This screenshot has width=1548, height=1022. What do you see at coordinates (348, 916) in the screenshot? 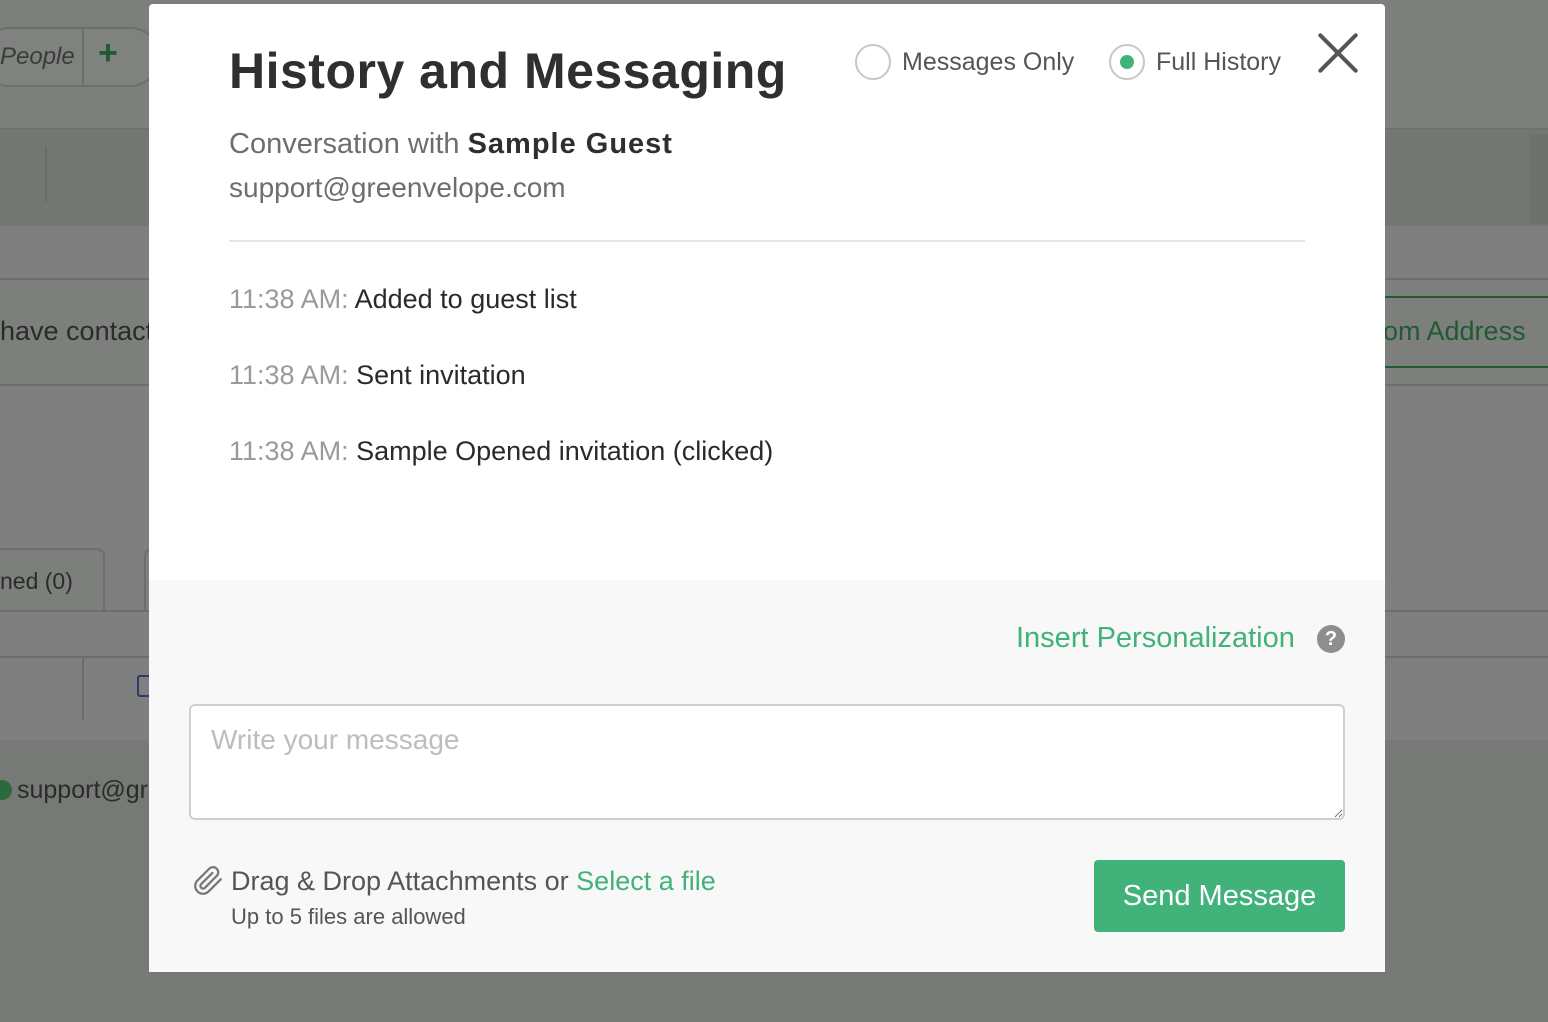
I see `attachment-limit: Up to 5 files are allowed` at bounding box center [348, 916].